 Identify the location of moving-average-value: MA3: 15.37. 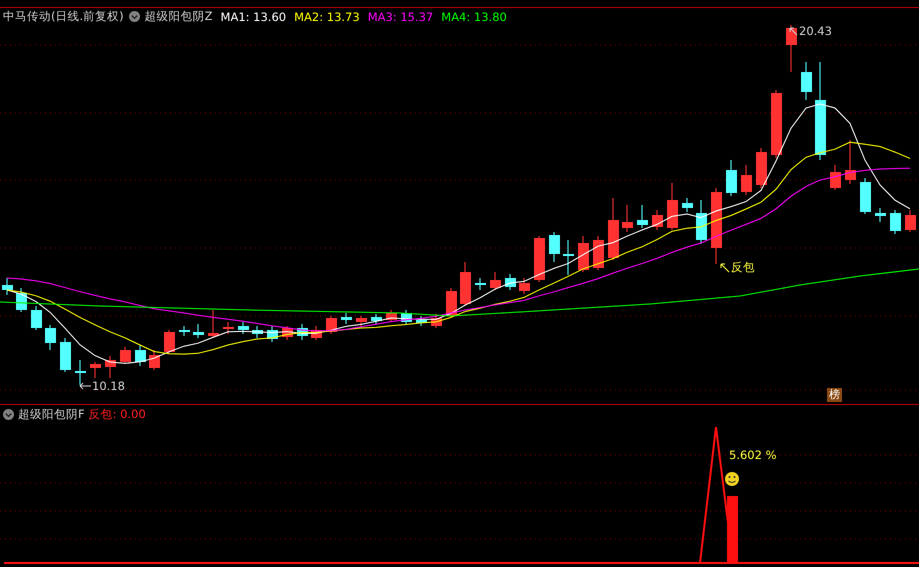
(401, 17).